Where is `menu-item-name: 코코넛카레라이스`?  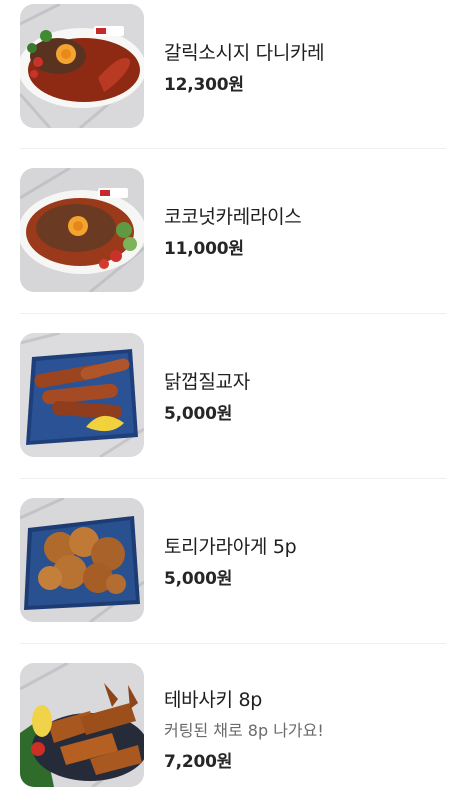 menu-item-name: 코코넛카레라이스 is located at coordinates (233, 217).